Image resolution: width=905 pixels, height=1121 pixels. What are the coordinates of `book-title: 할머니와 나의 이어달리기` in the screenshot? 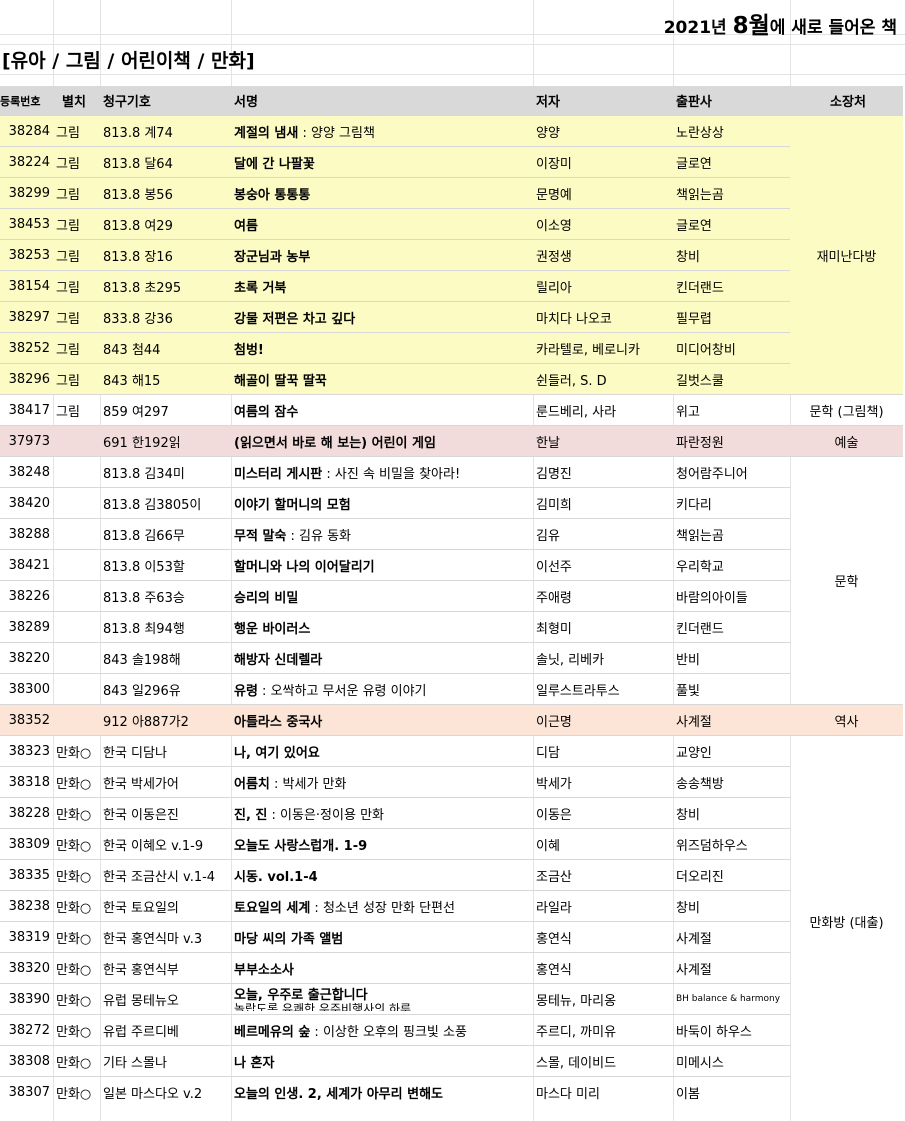 It's located at (382, 565).